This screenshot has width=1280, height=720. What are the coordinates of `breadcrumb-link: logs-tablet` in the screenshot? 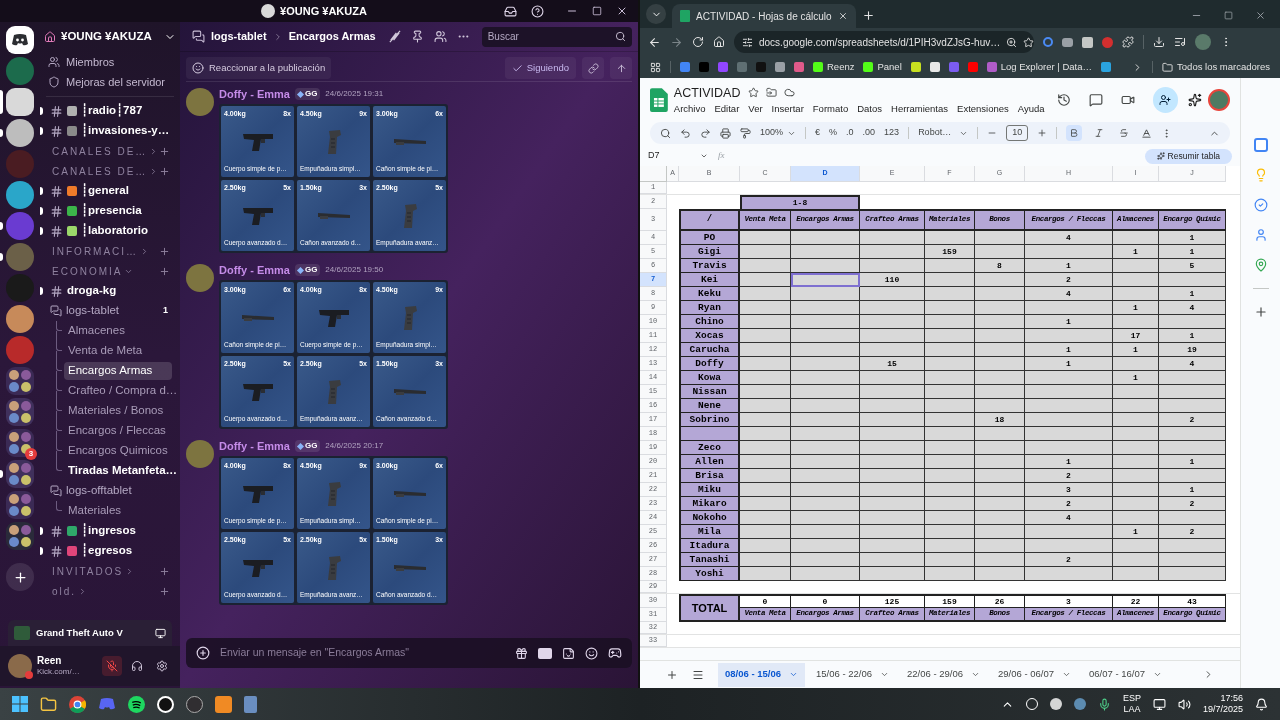 It's located at (239, 36).